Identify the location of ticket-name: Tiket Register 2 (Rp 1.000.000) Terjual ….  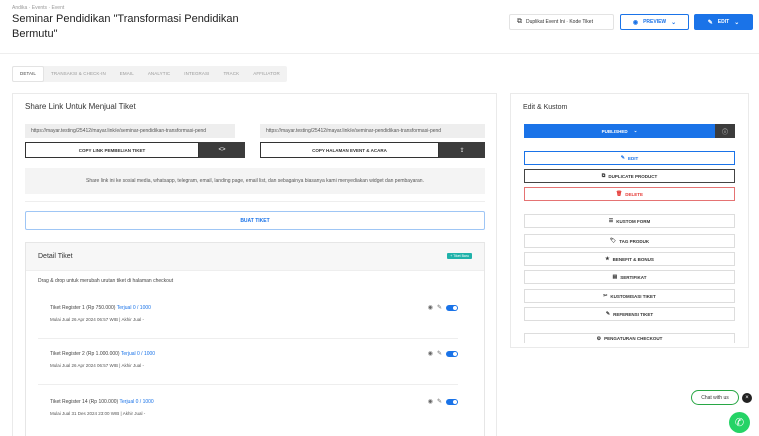
(103, 354).